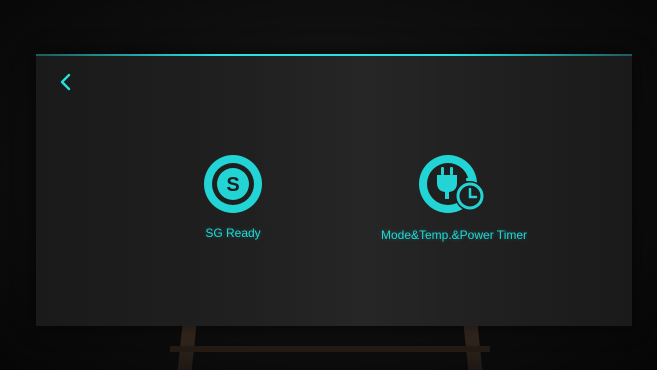 The image size is (657, 370). Describe the element at coordinates (233, 233) in the screenshot. I see `sg-ready-label: SG Ready` at that location.